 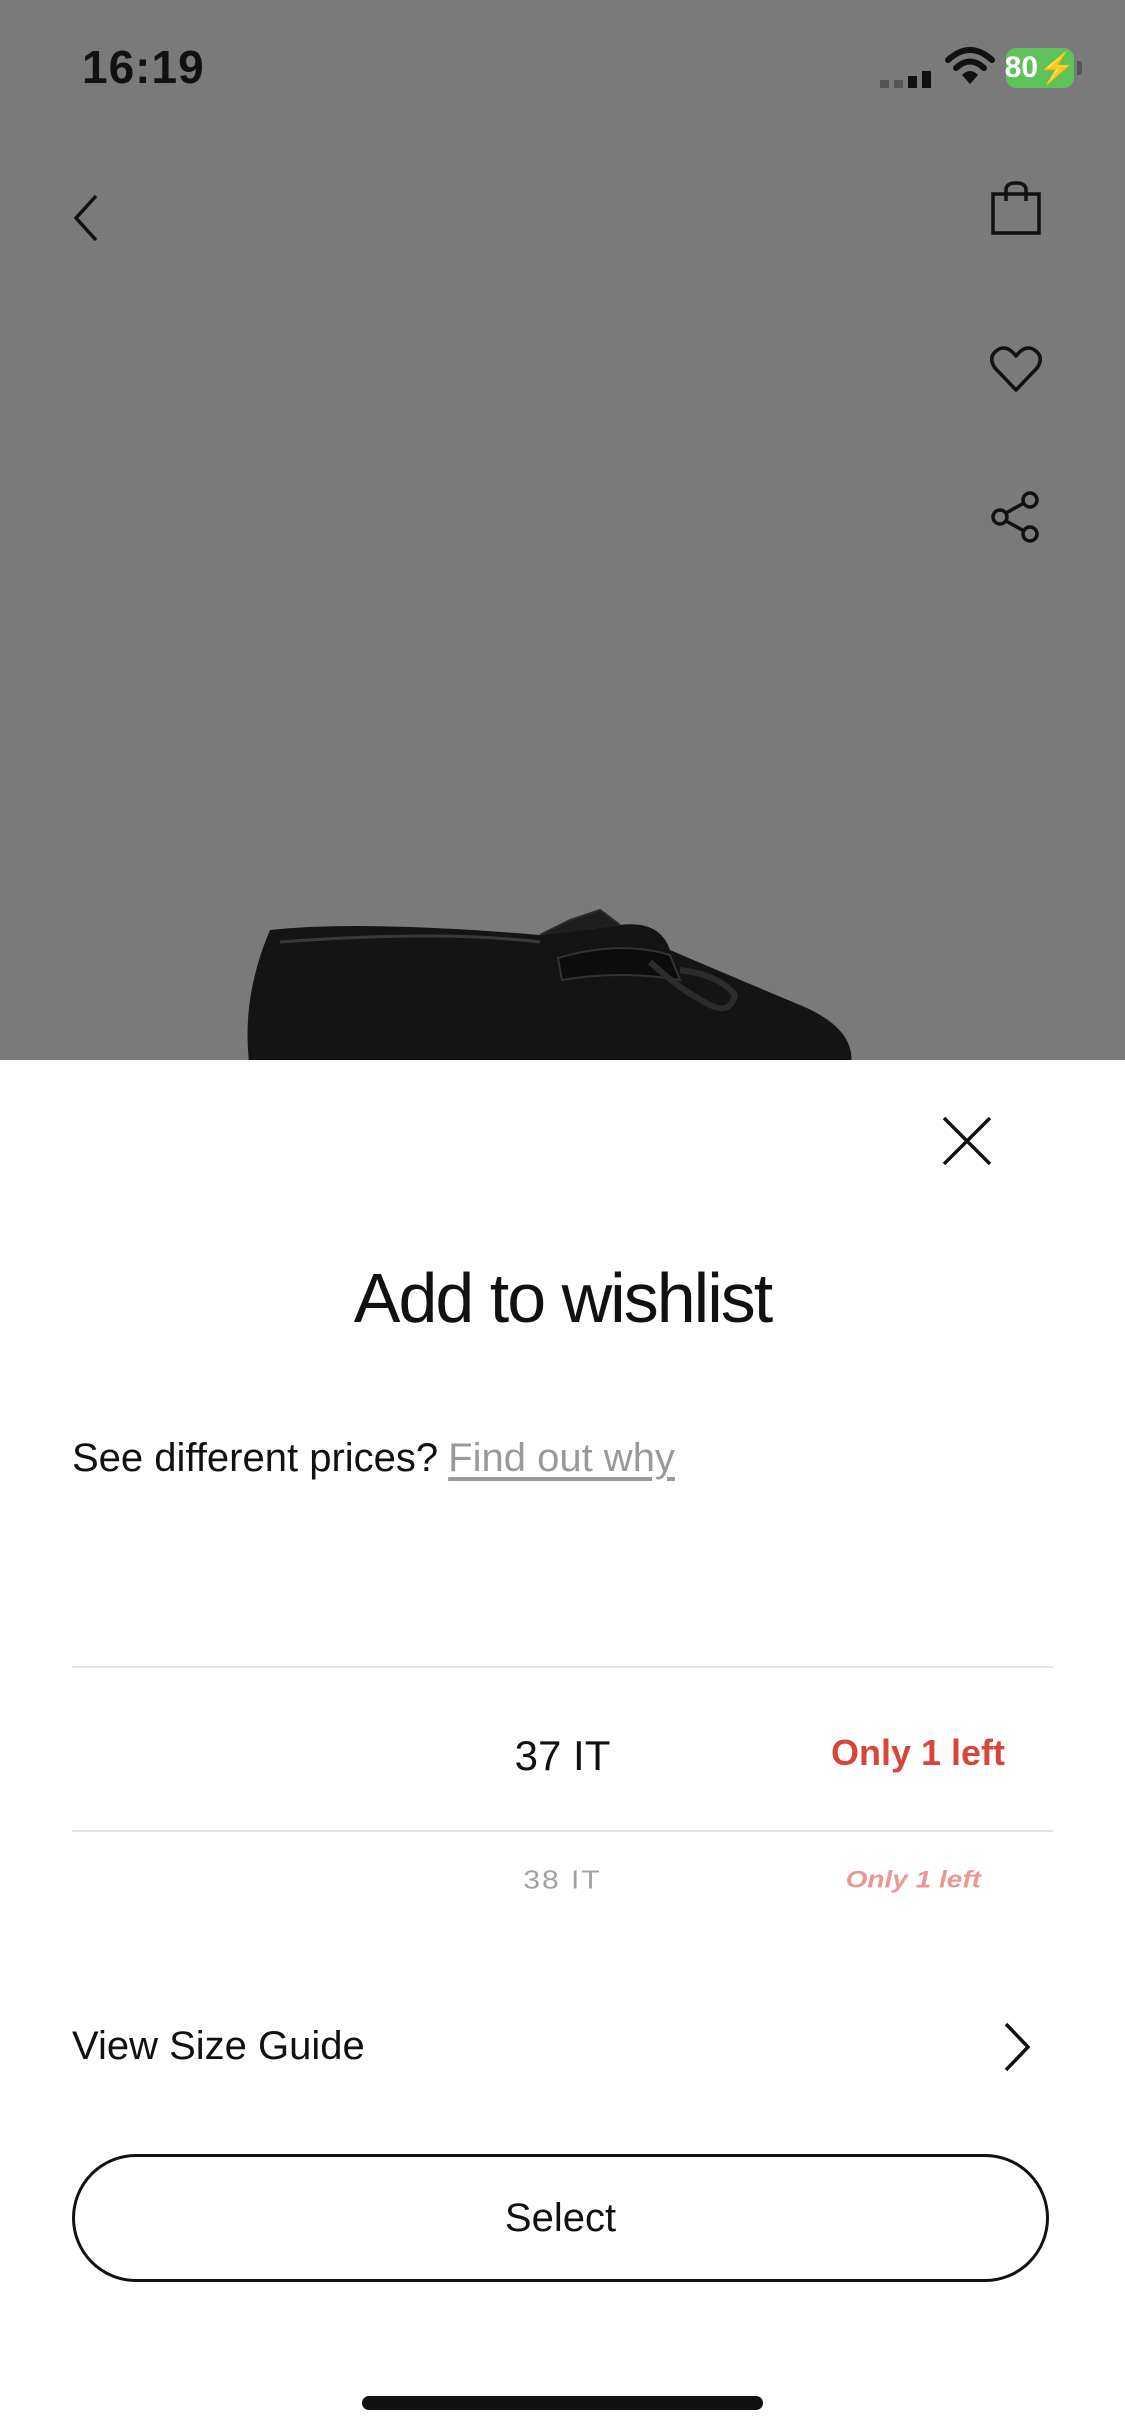 What do you see at coordinates (218, 2046) in the screenshot?
I see `size-guide-label: View Size Guide` at bounding box center [218, 2046].